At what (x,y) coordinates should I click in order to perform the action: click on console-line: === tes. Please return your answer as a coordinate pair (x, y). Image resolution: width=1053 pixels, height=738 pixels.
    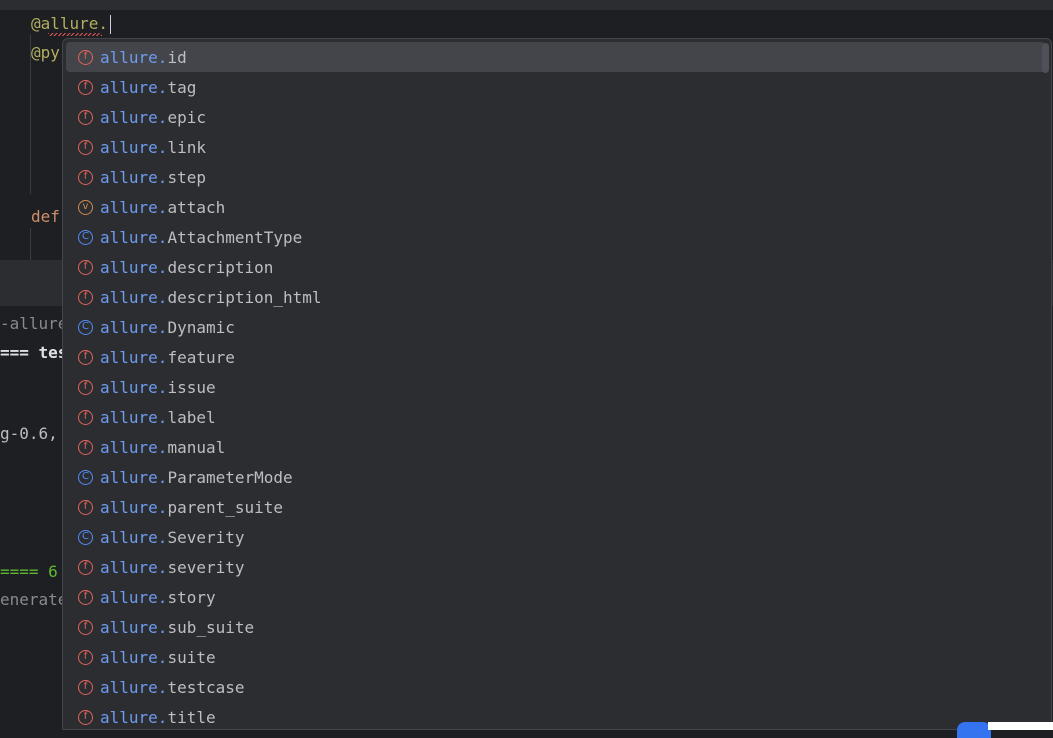
    Looking at the image, I should click on (34, 352).